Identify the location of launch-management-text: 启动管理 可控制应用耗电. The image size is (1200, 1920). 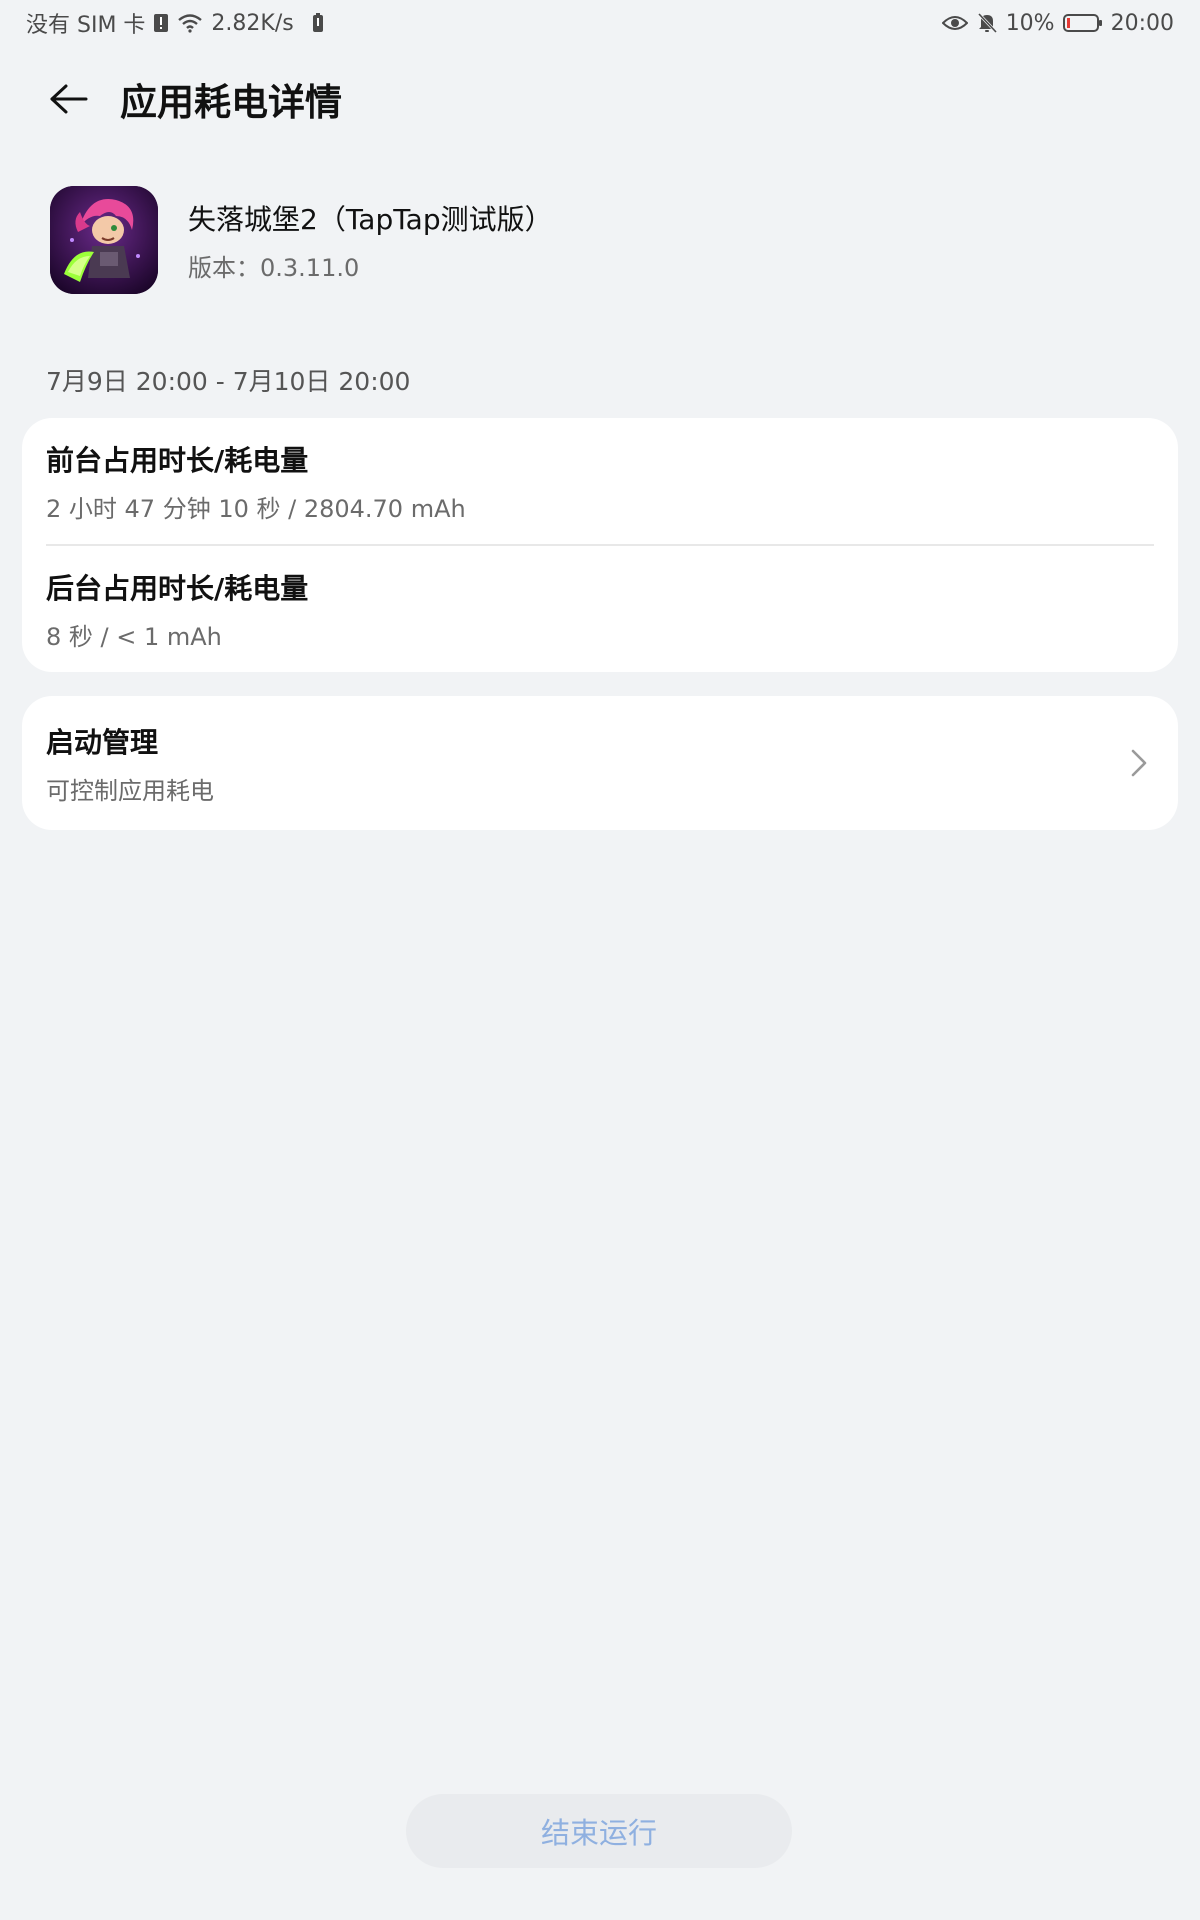
(130, 763).